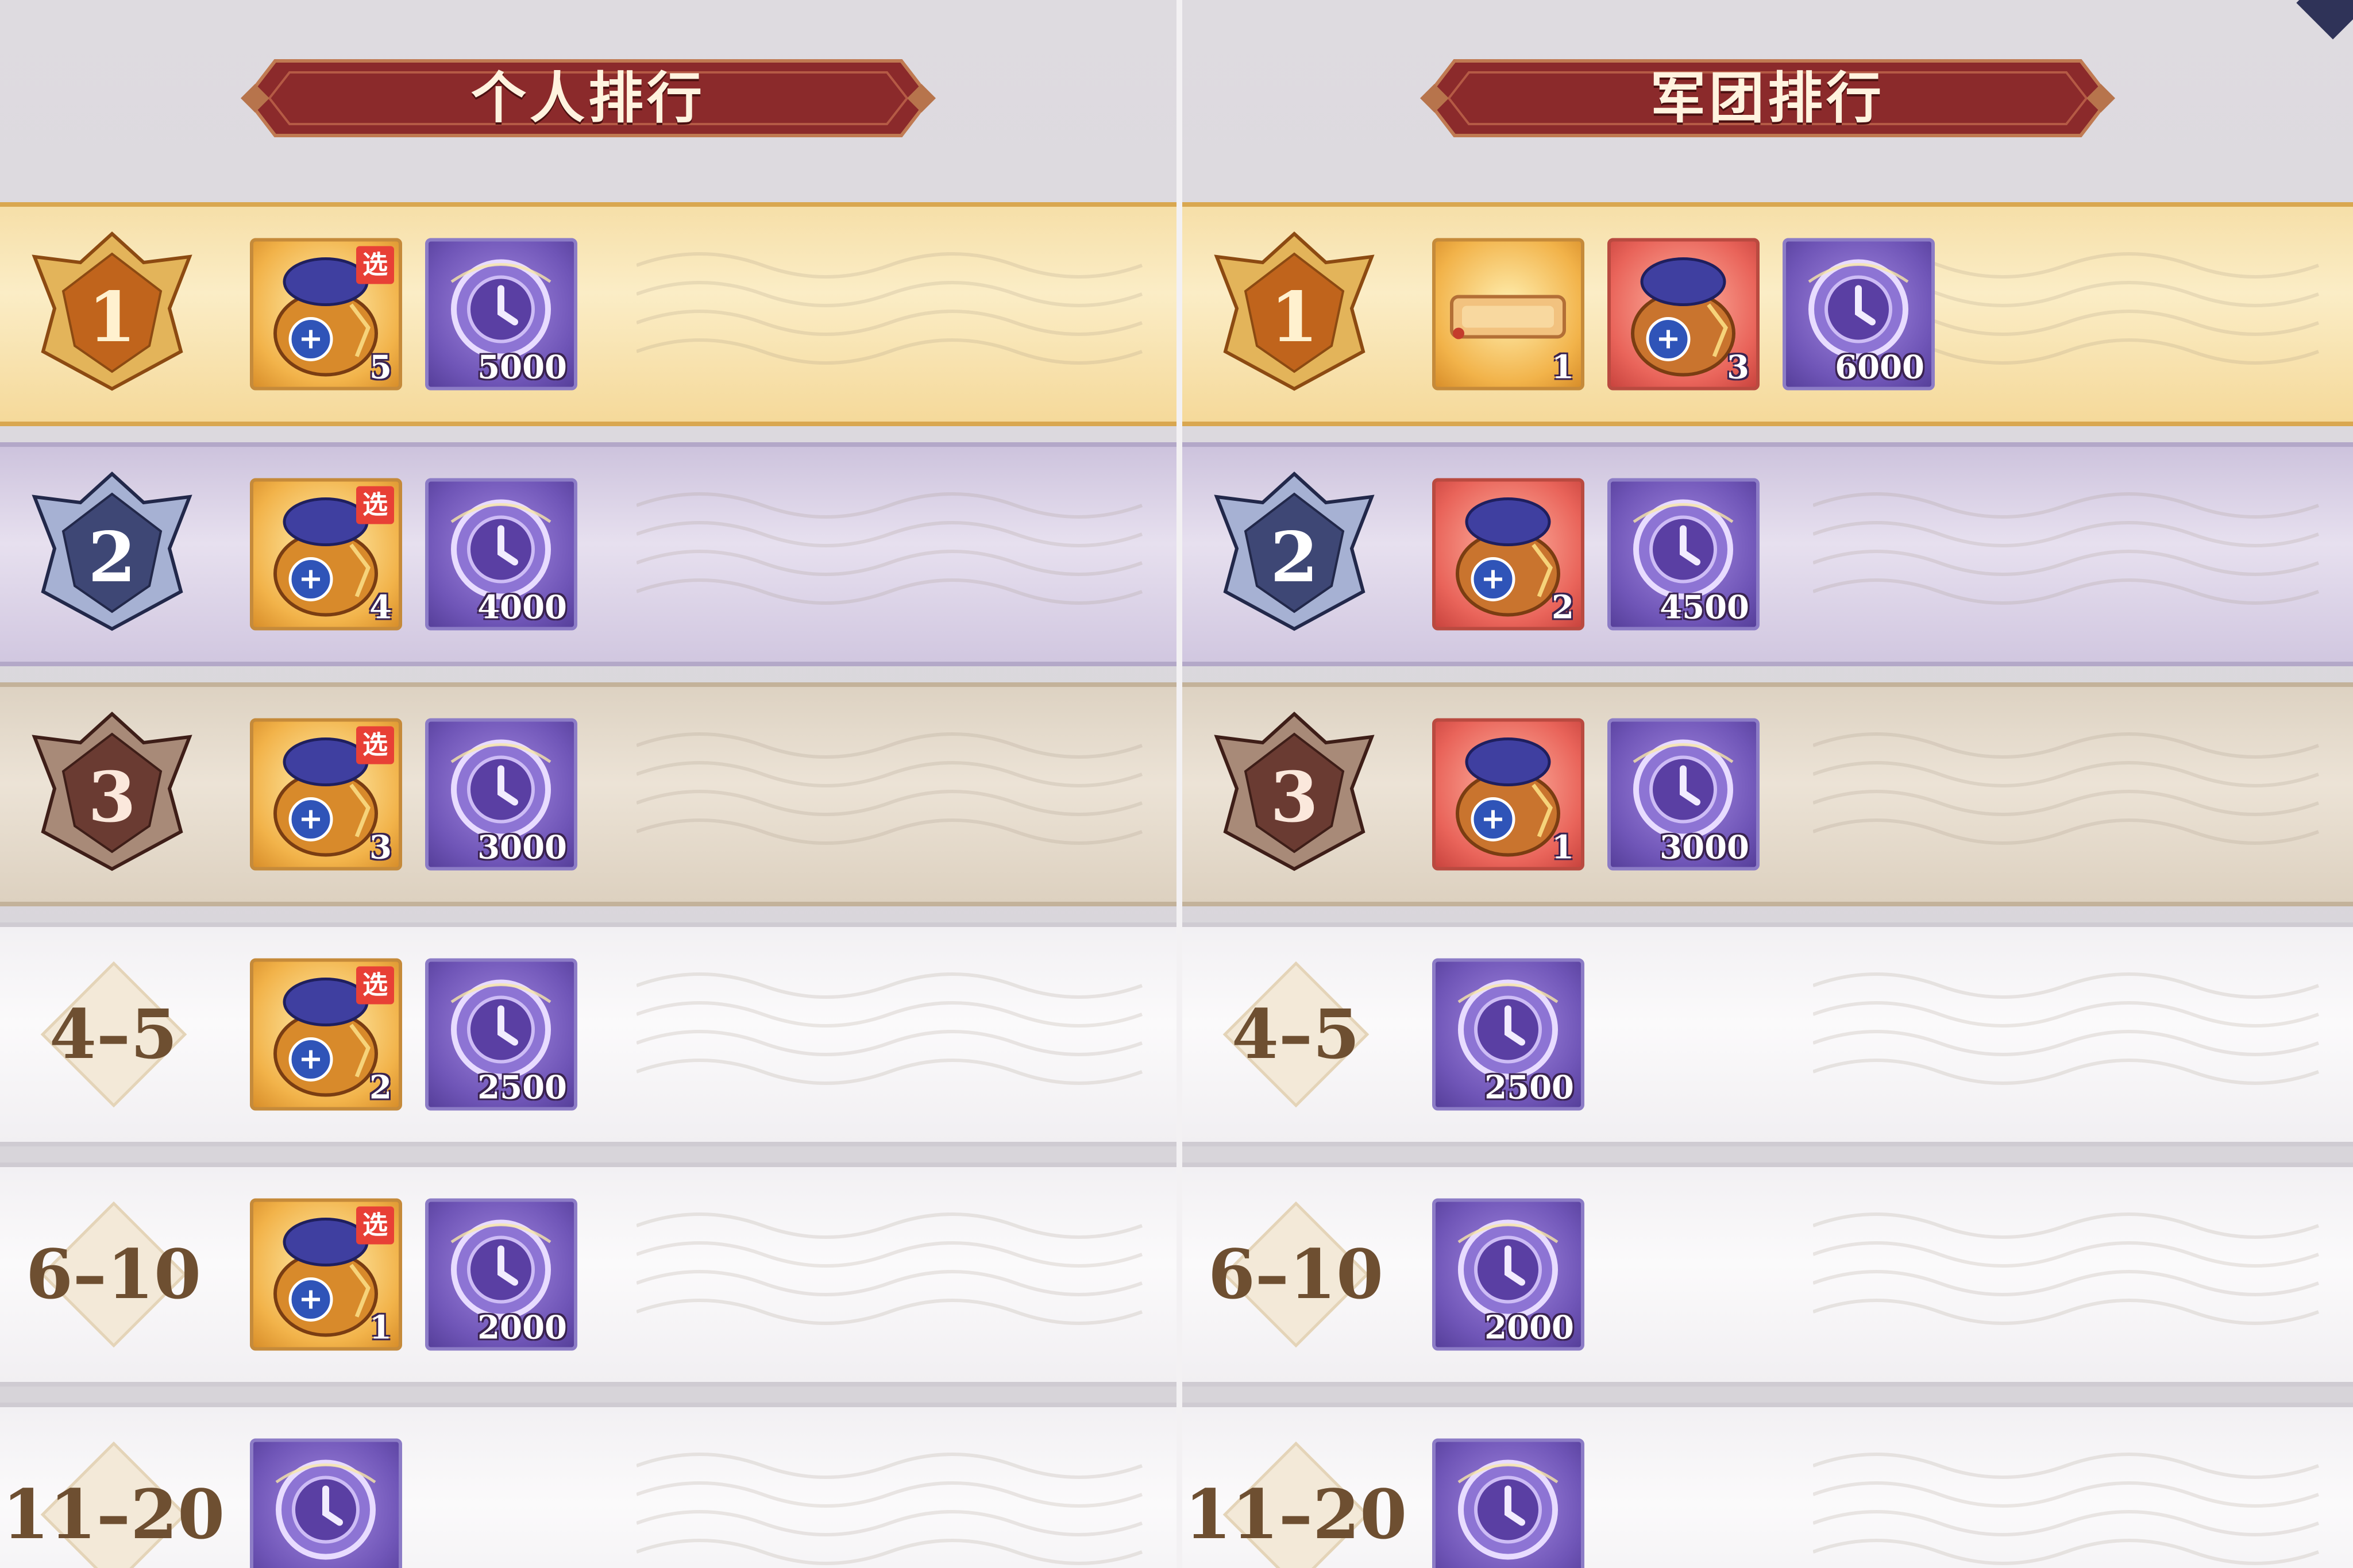 This screenshot has height=1568, width=2353. I want to click on ranking-row: 2 选 4 4000, so click(588, 554).